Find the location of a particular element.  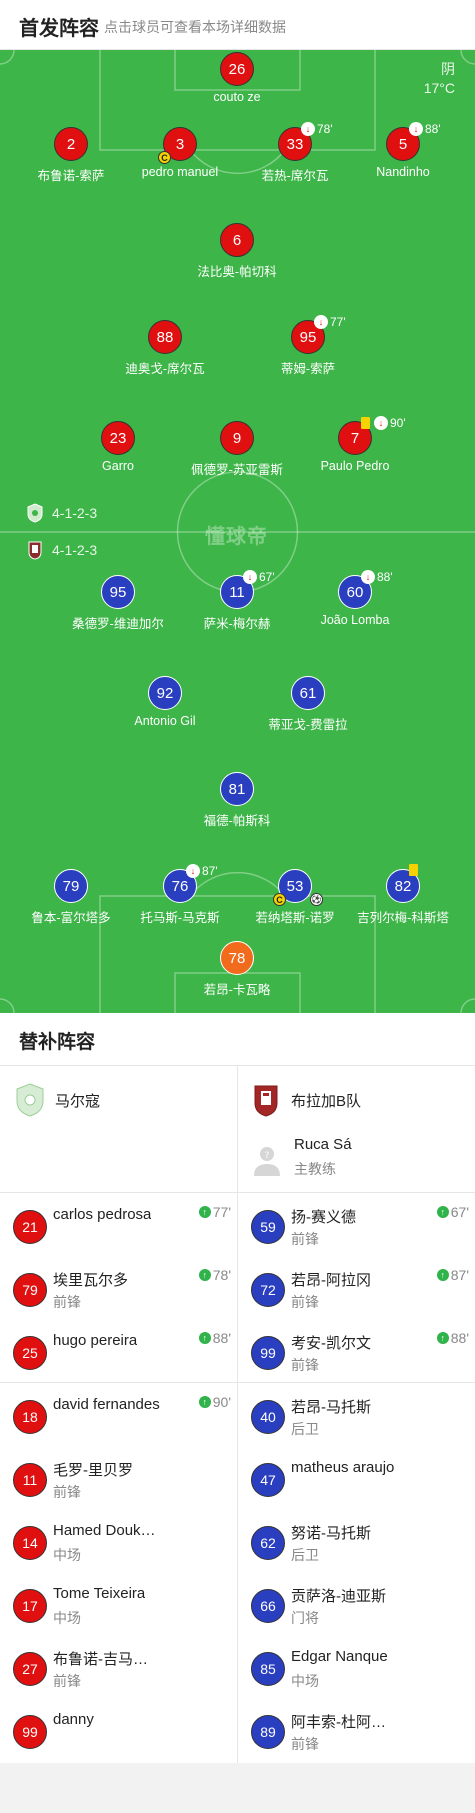

sub-away-0: 59 扬-赛义德 前锋 ↑ 67' is located at coordinates (356, 1224).